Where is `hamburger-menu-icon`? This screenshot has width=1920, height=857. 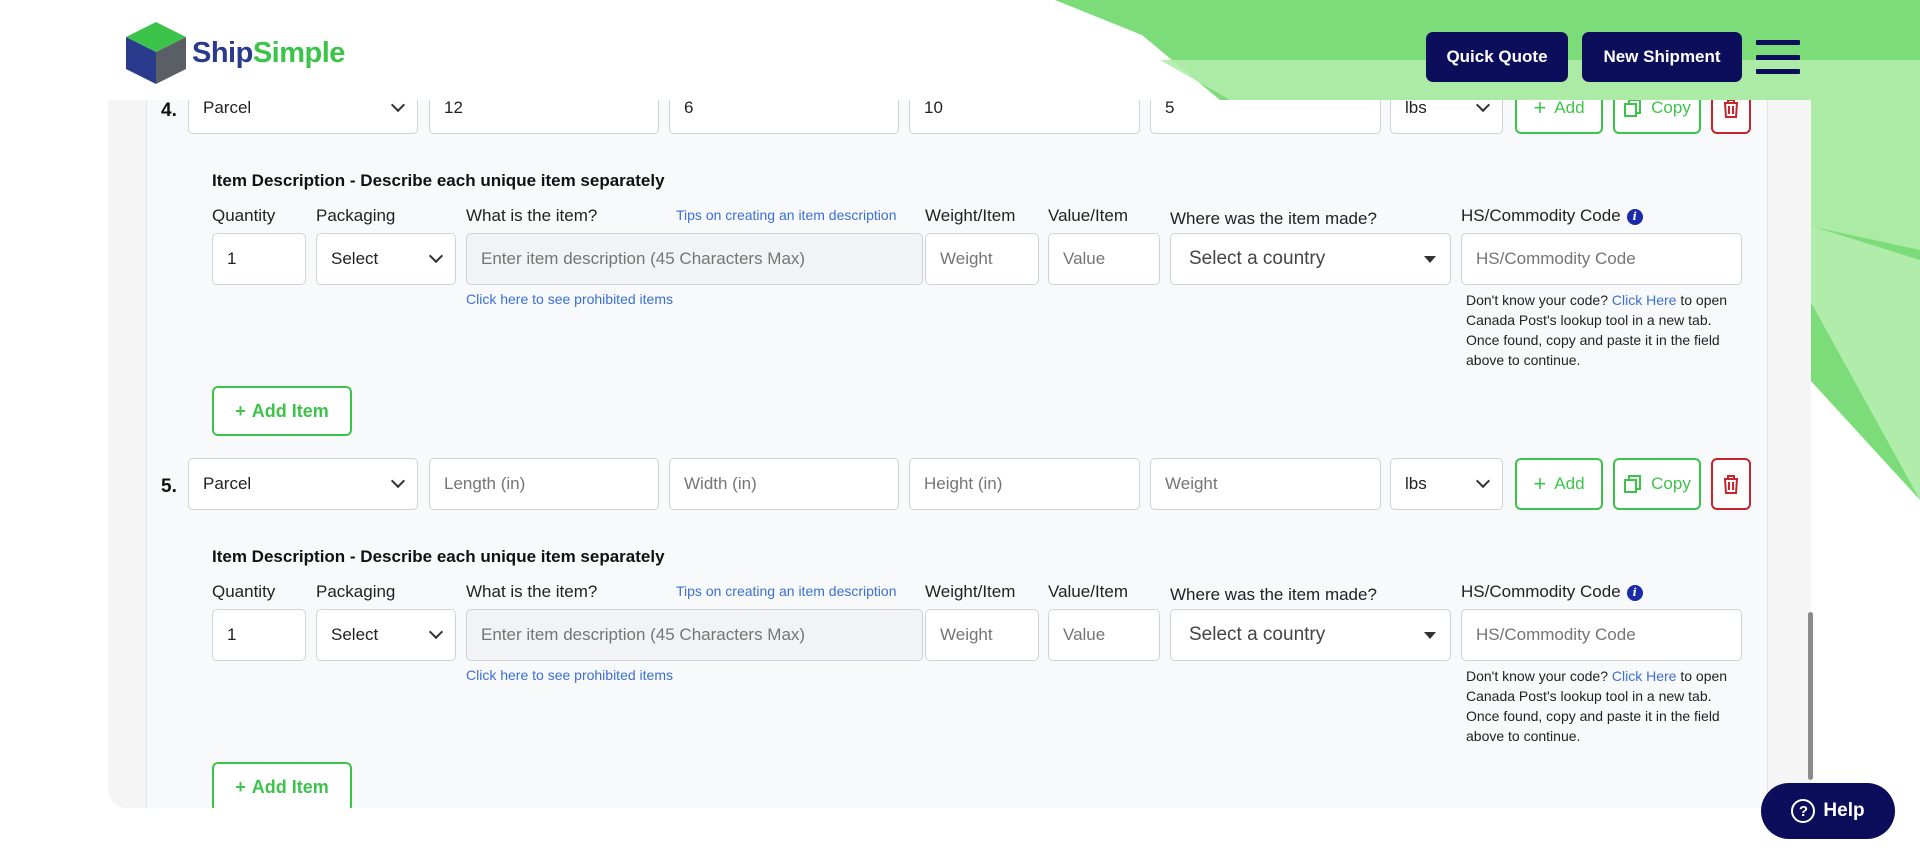 hamburger-menu-icon is located at coordinates (1778, 57).